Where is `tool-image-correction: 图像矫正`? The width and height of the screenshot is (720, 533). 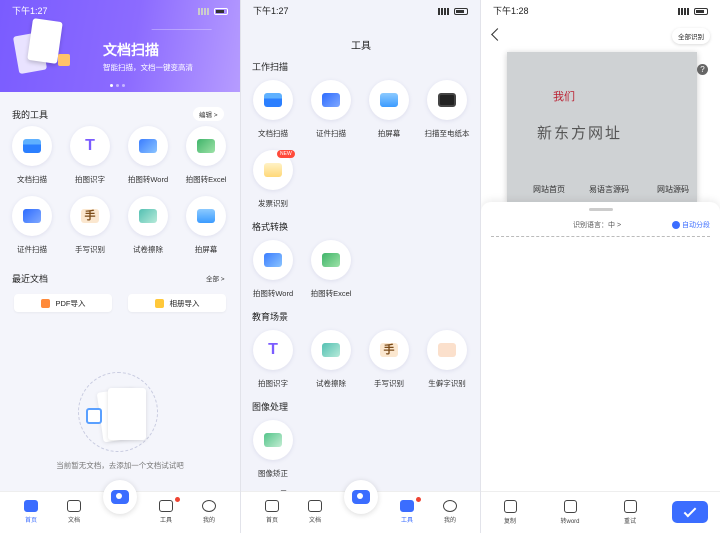
tool-image-correction: 图像矫正 is located at coordinates (273, 449).